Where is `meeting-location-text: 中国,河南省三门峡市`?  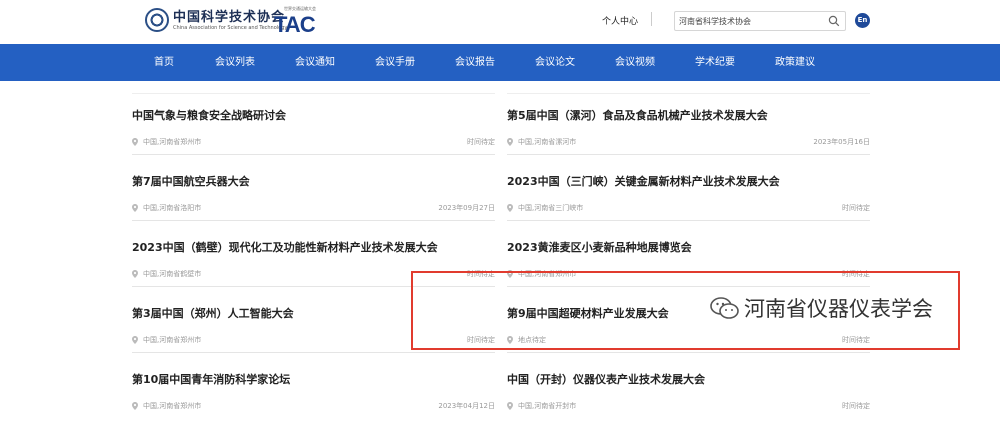
meeting-location-text: 中国,河南省三门峡市 is located at coordinates (551, 208).